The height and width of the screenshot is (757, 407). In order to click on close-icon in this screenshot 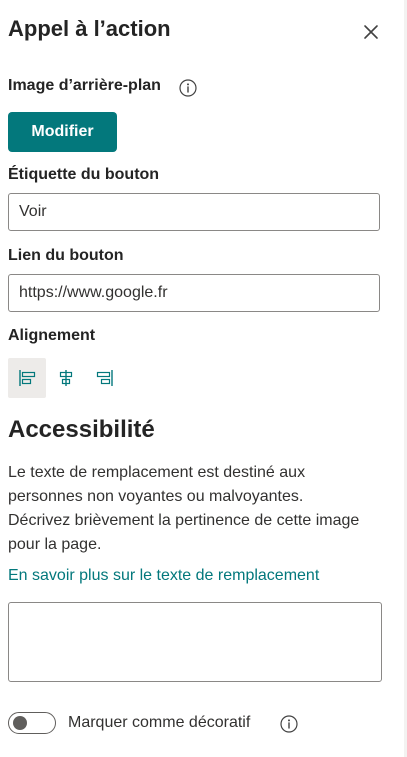, I will do `click(371, 32)`.